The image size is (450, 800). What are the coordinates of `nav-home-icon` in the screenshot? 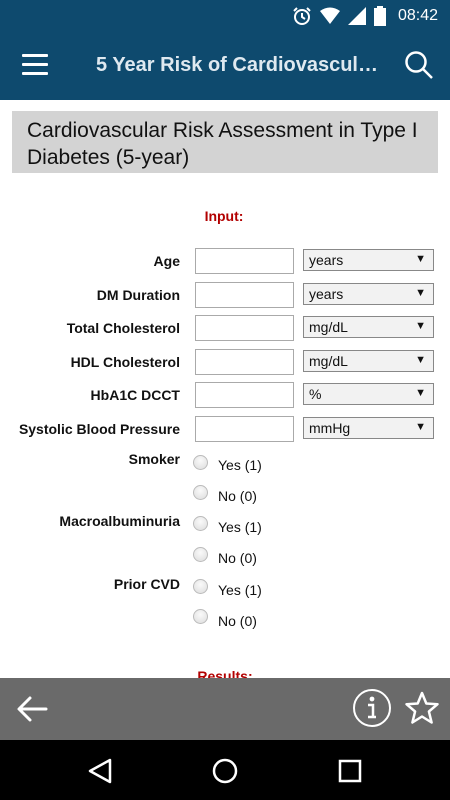 It's located at (225, 771).